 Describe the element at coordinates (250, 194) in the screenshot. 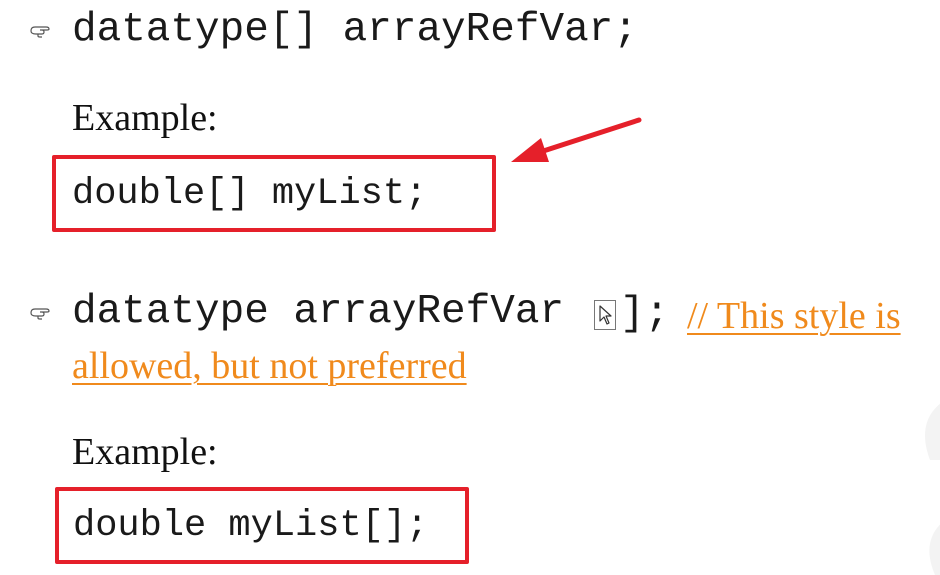

I see `example-code-1: double[] myList;` at that location.